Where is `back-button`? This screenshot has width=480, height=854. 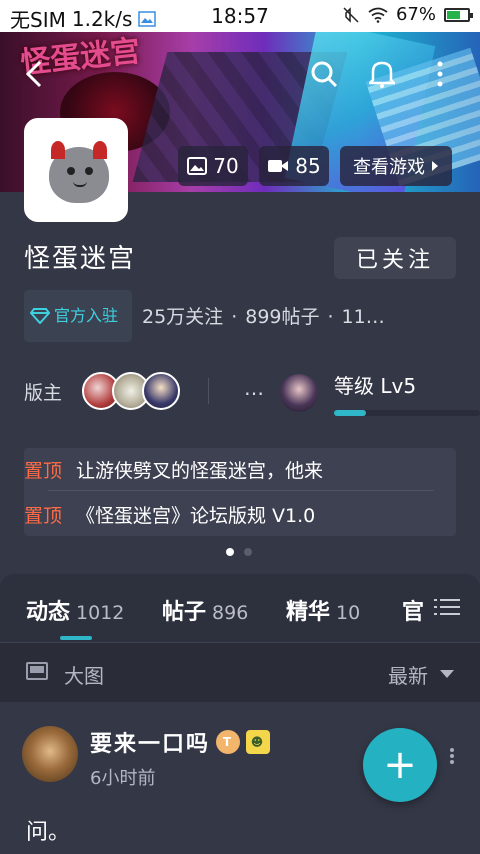 back-button is located at coordinates (34, 74).